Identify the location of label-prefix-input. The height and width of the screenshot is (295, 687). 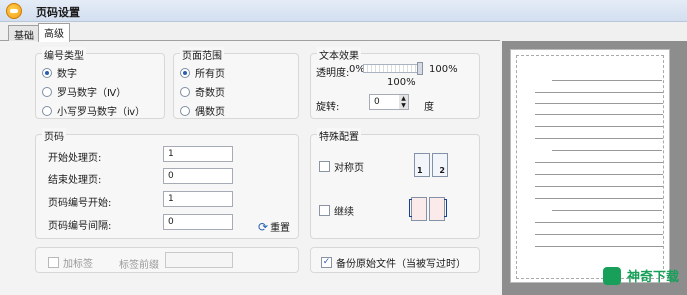
(199, 260).